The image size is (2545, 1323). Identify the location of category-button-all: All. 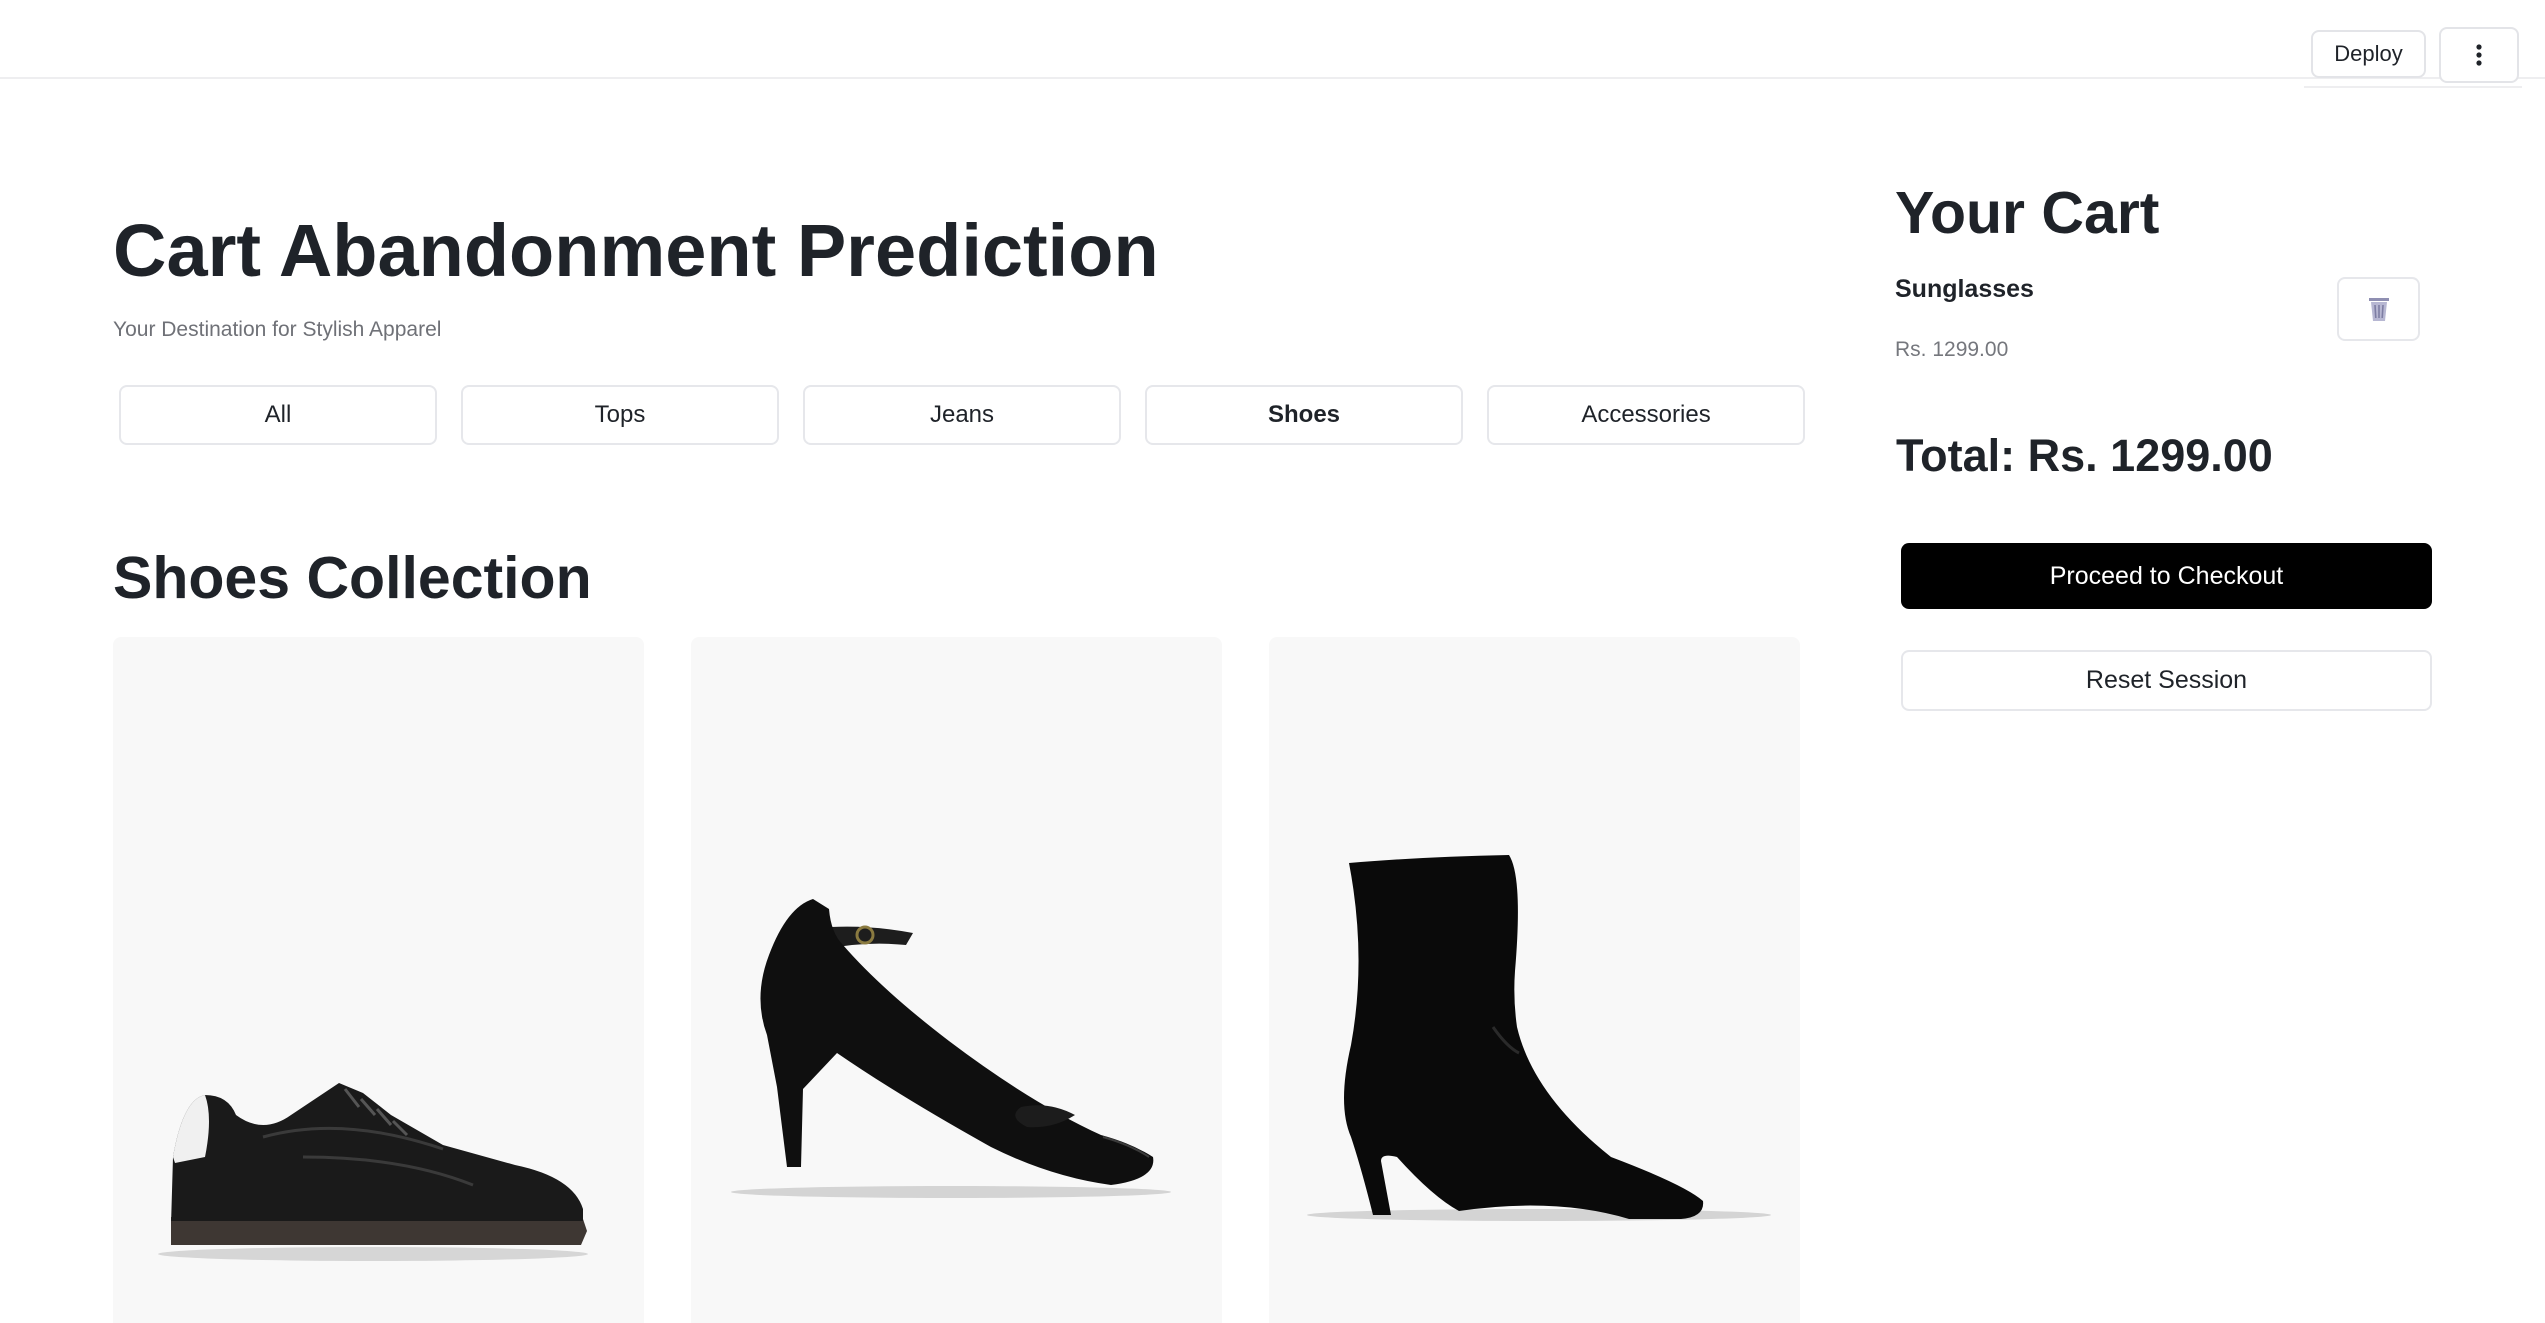
(278, 415).